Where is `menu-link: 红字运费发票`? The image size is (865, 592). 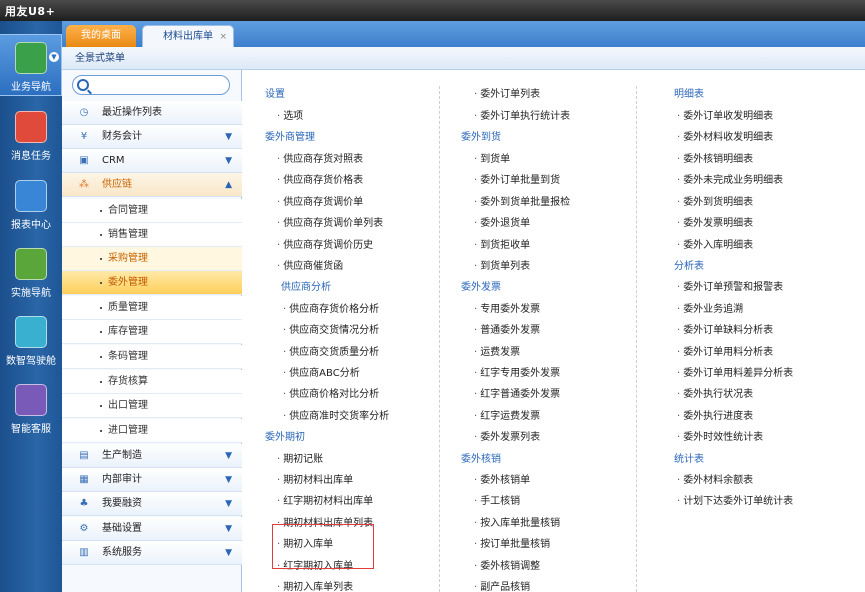
menu-link: 红字运费发票 is located at coordinates (507, 414).